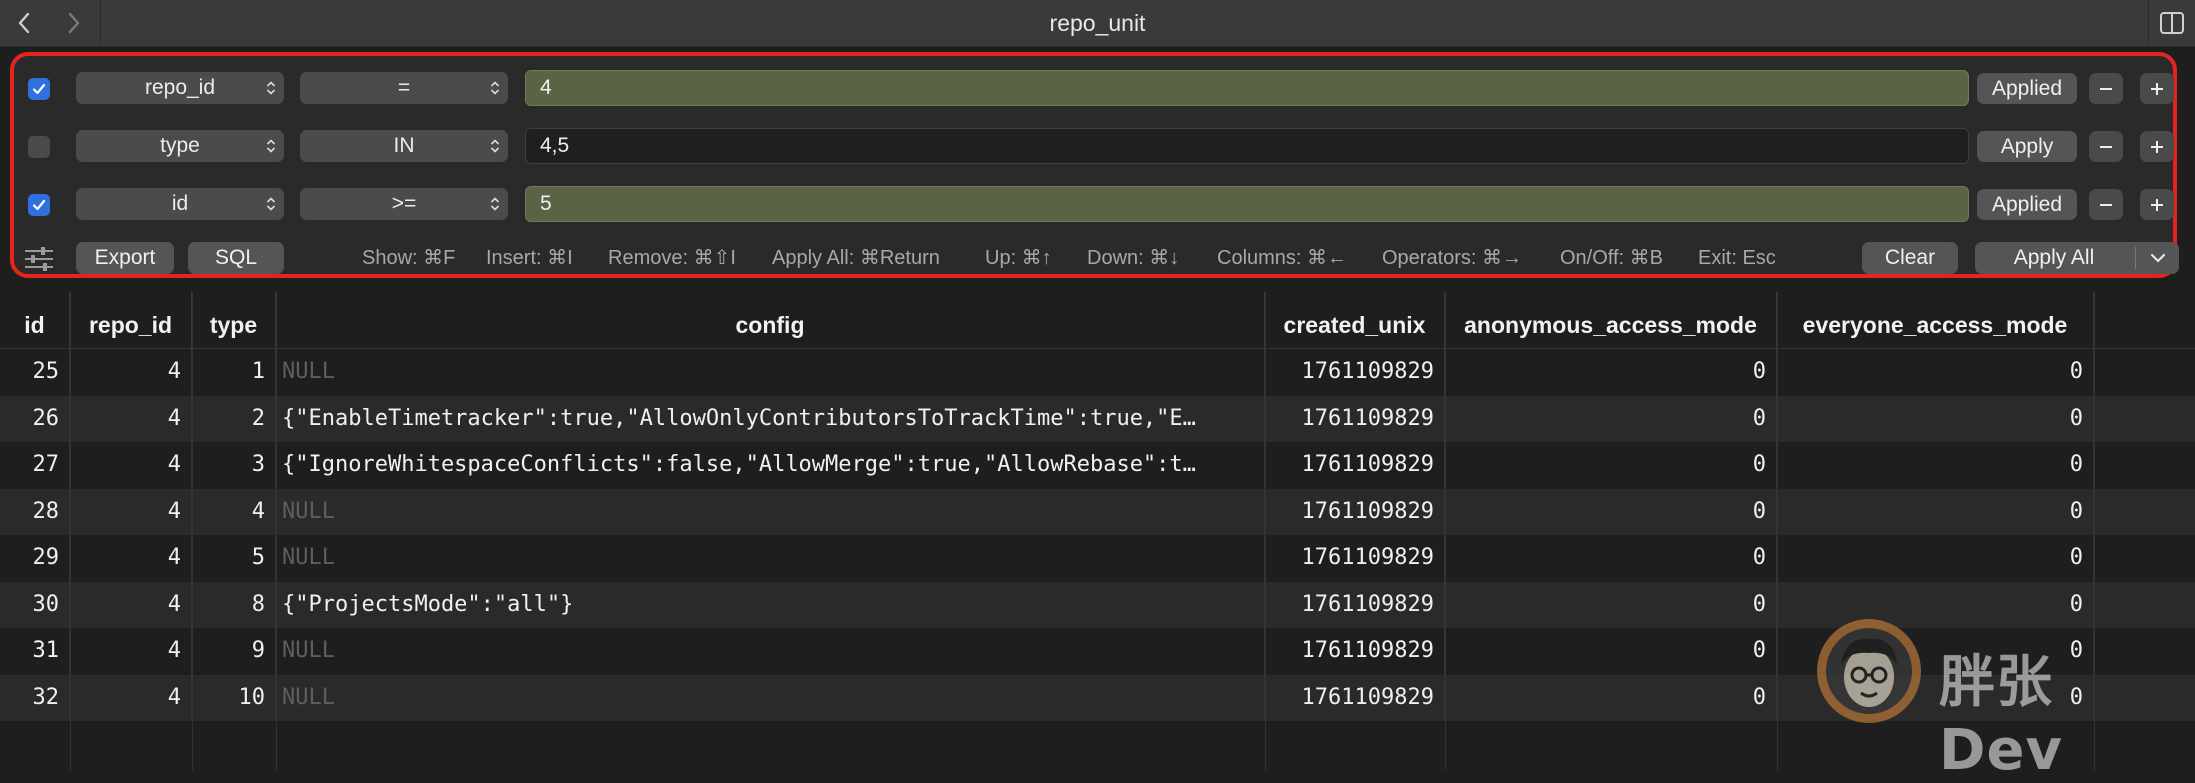  What do you see at coordinates (234, 558) in the screenshot?
I see `cell-type: 5` at bounding box center [234, 558].